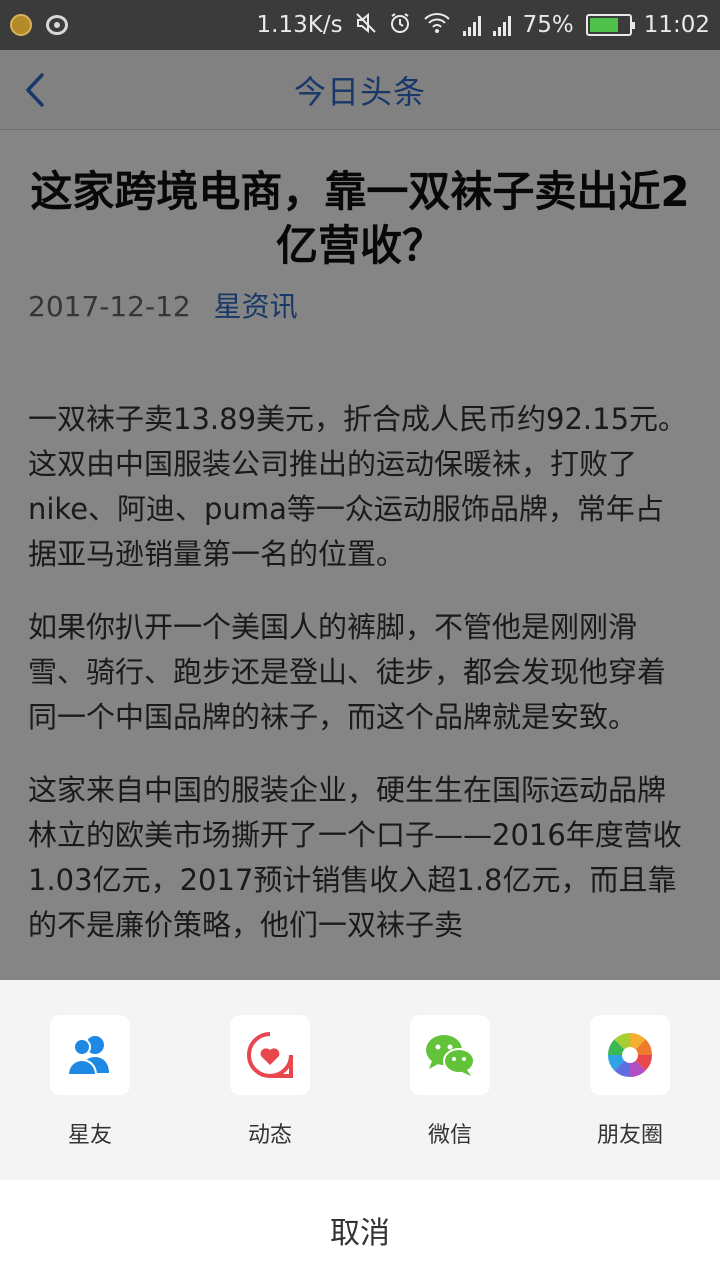  What do you see at coordinates (21, 25) in the screenshot?
I see `app-notification-icon` at bounding box center [21, 25].